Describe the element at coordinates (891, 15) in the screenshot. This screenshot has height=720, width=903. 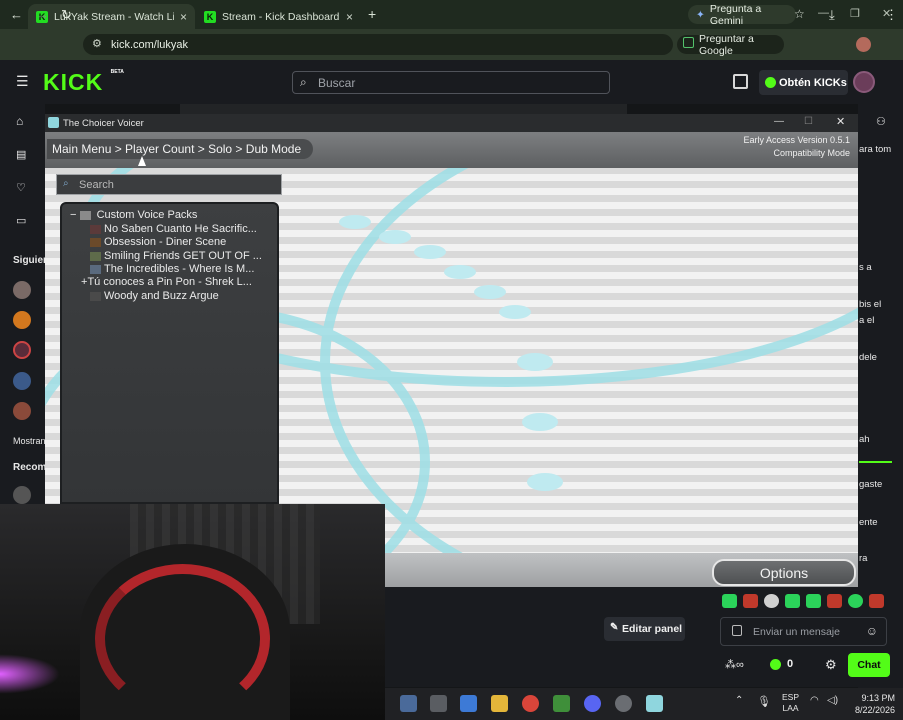
I see `browser-menu-icon: ⋮` at that location.